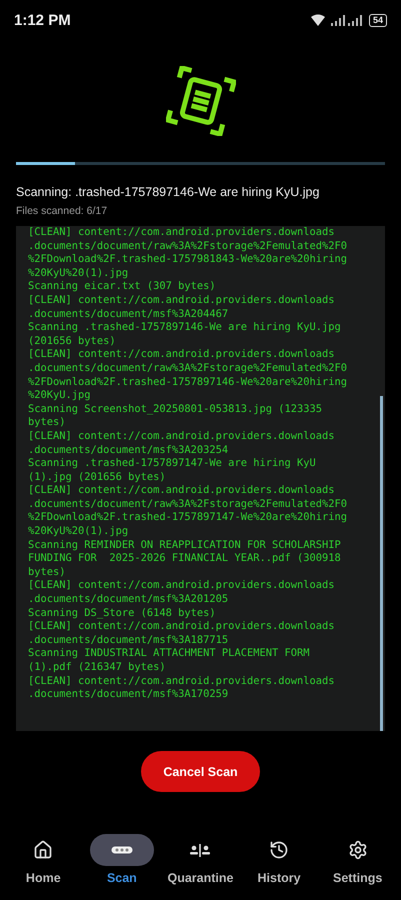 This screenshot has height=900, width=401. I want to click on current-file-text: Scanning: .trashed-1757897146-We are hiring KyU.jpg, so click(168, 192).